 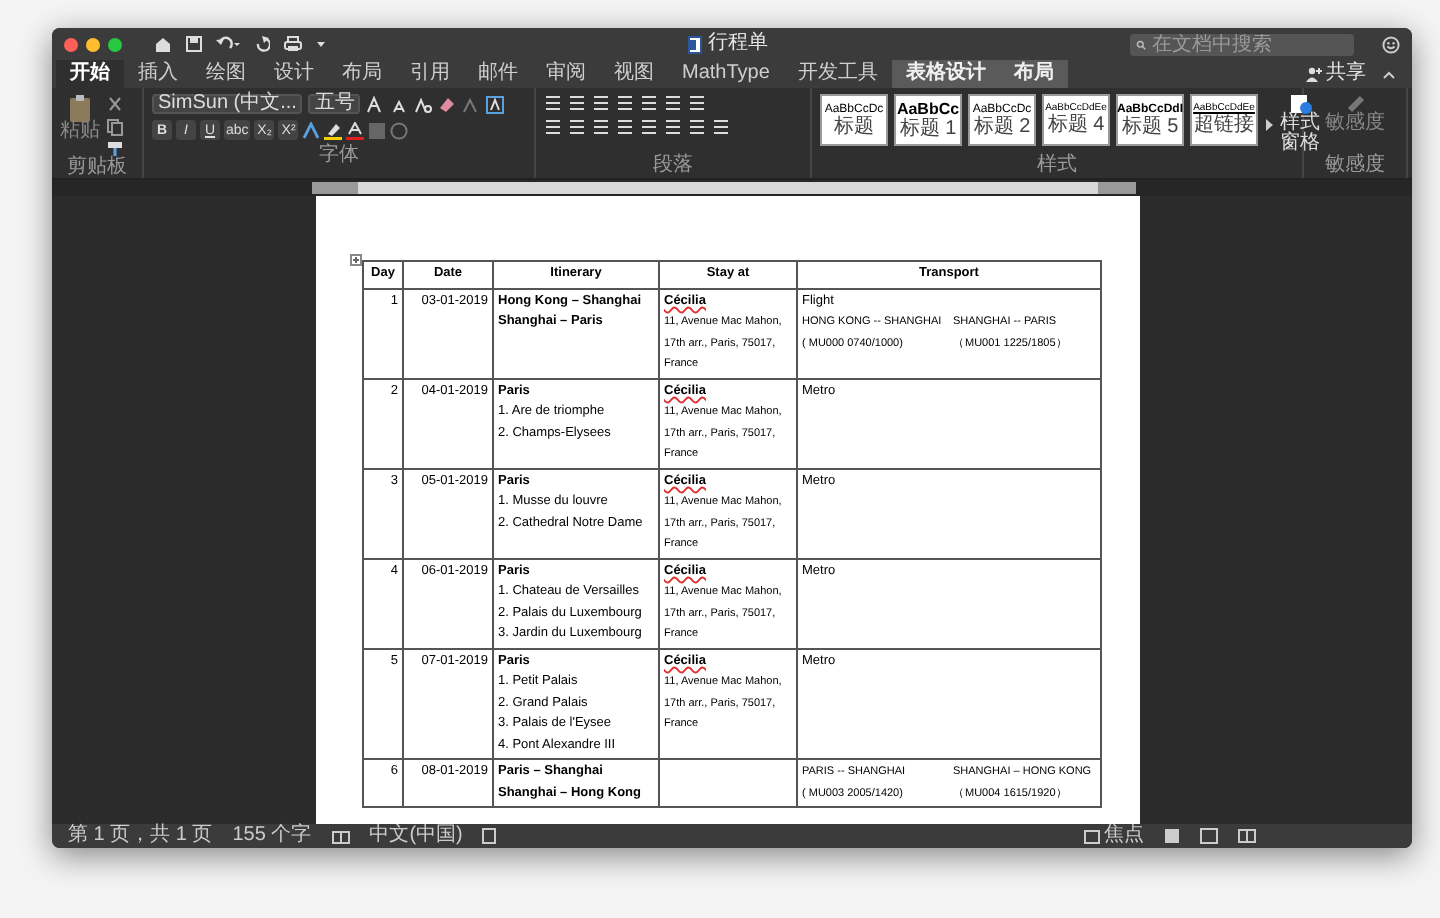 I want to click on document-icon, so click(x=695, y=44).